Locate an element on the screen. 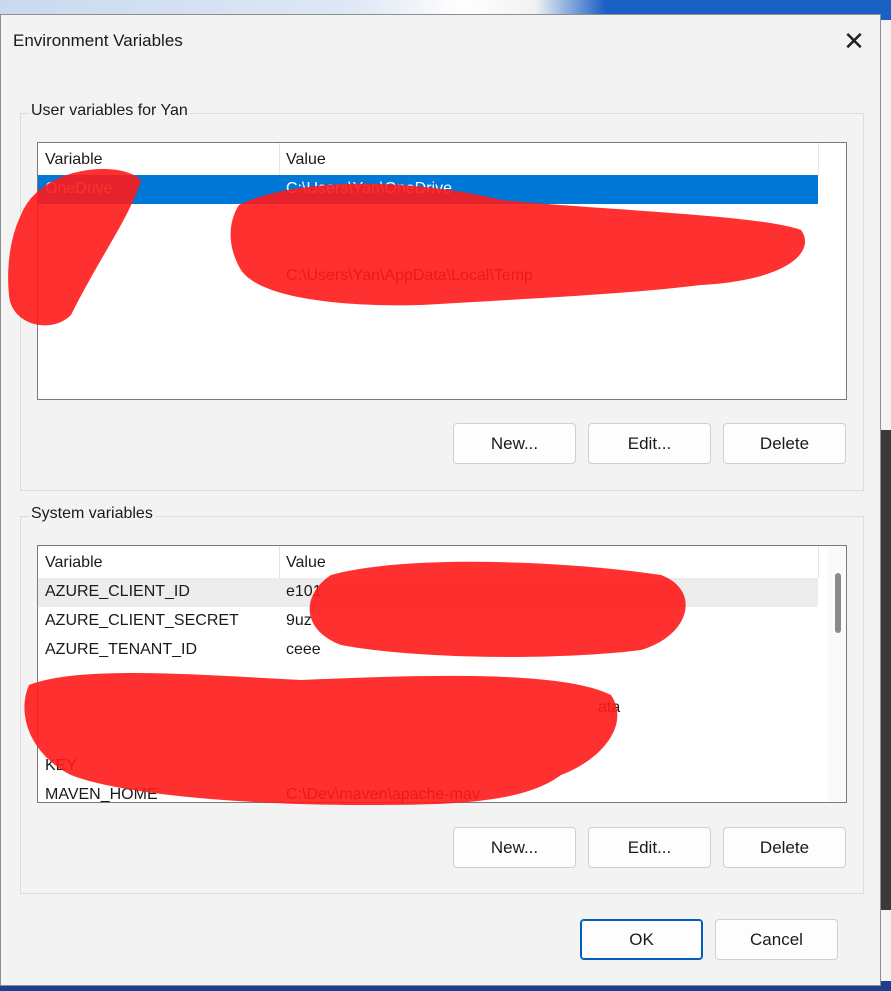 This screenshot has width=891, height=991. close-button: ✕ is located at coordinates (854, 41).